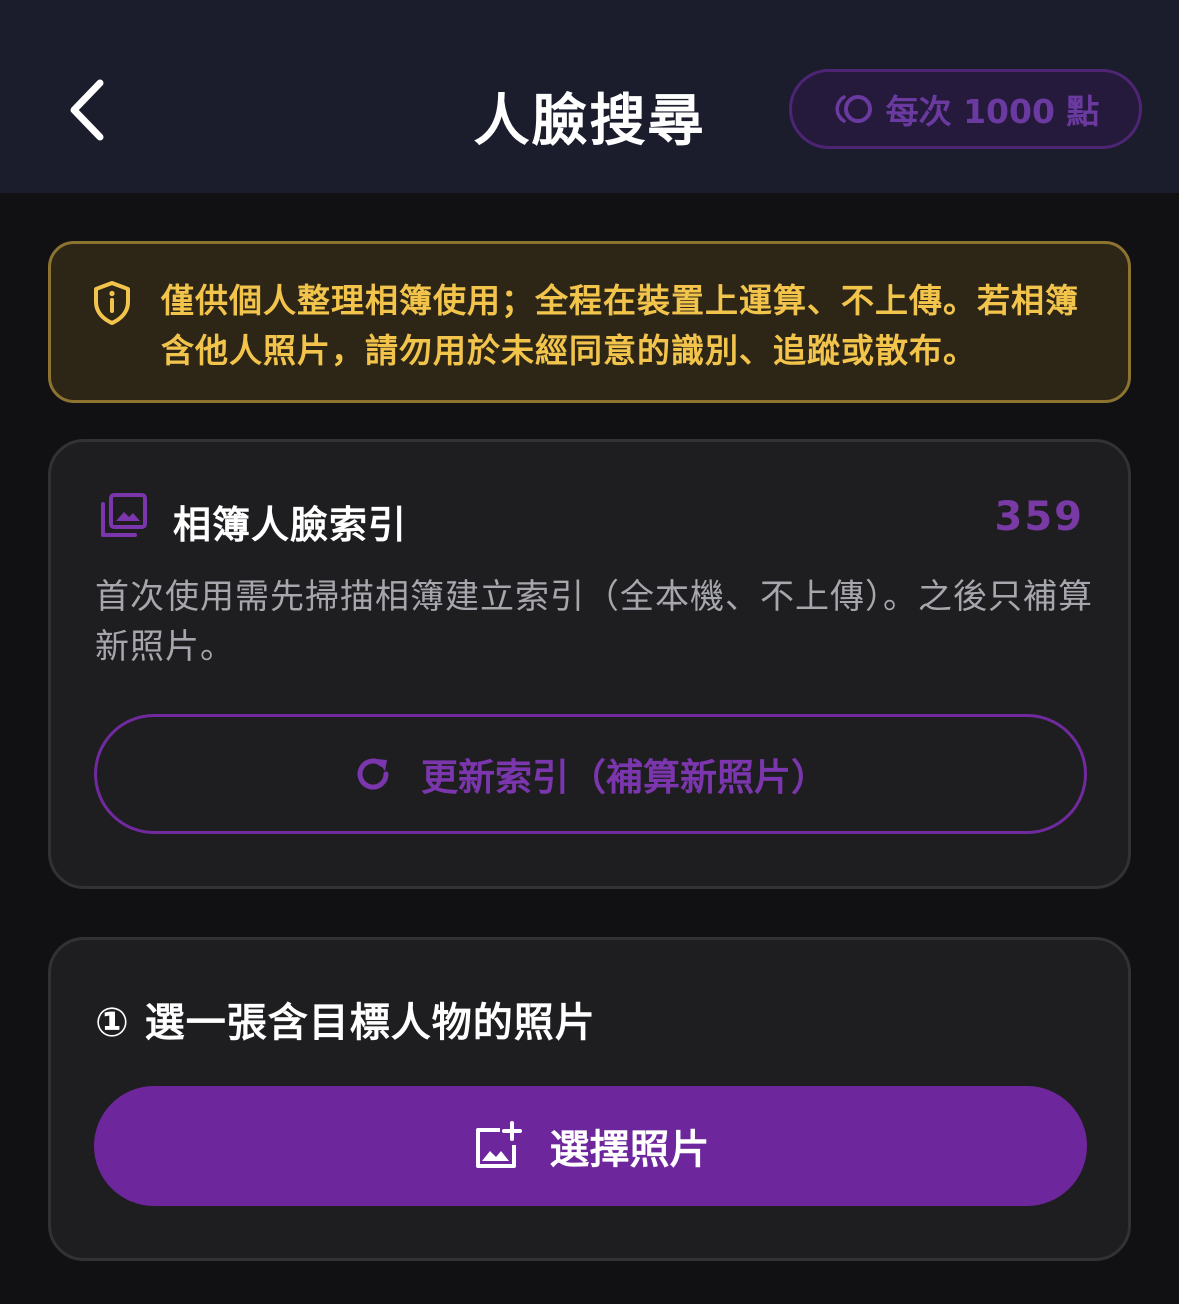 Image resolution: width=1179 pixels, height=1304 pixels. Describe the element at coordinates (373, 774) in the screenshot. I see `refresh-icon` at that location.